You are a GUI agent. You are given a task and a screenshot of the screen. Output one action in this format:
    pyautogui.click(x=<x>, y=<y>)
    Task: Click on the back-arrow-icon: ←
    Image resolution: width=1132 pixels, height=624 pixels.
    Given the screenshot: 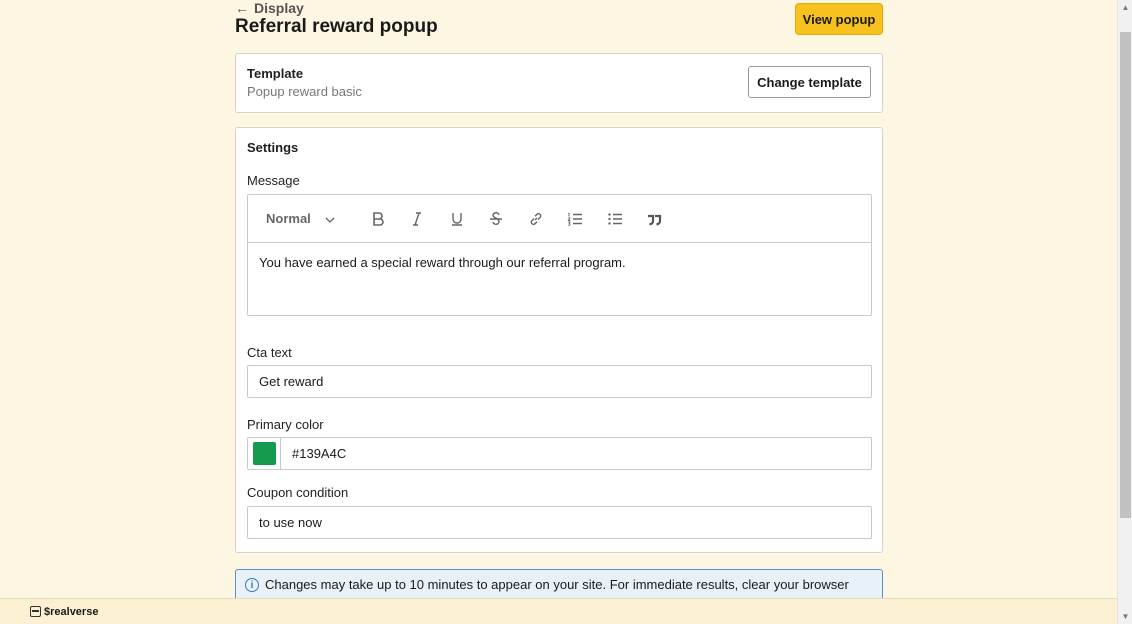 What is the action you would take?
    pyautogui.click(x=242, y=8)
    